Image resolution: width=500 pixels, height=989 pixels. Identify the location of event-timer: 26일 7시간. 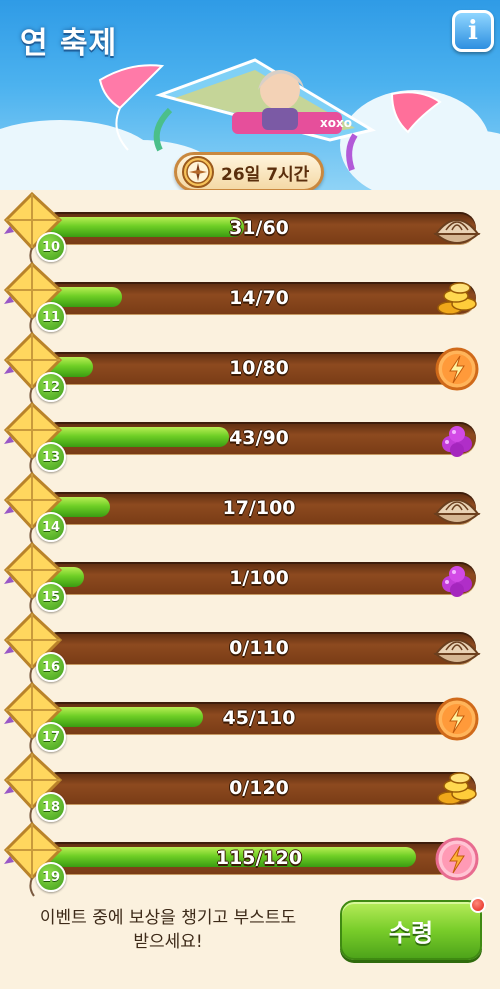
(249, 171).